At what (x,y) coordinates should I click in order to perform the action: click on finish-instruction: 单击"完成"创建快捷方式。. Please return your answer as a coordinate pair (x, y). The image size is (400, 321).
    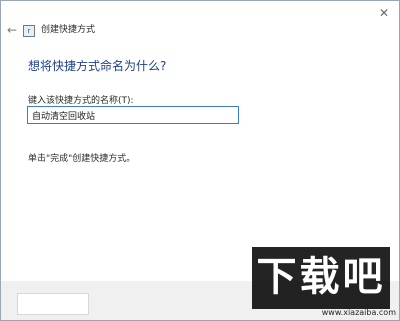
    Looking at the image, I should click on (82, 159).